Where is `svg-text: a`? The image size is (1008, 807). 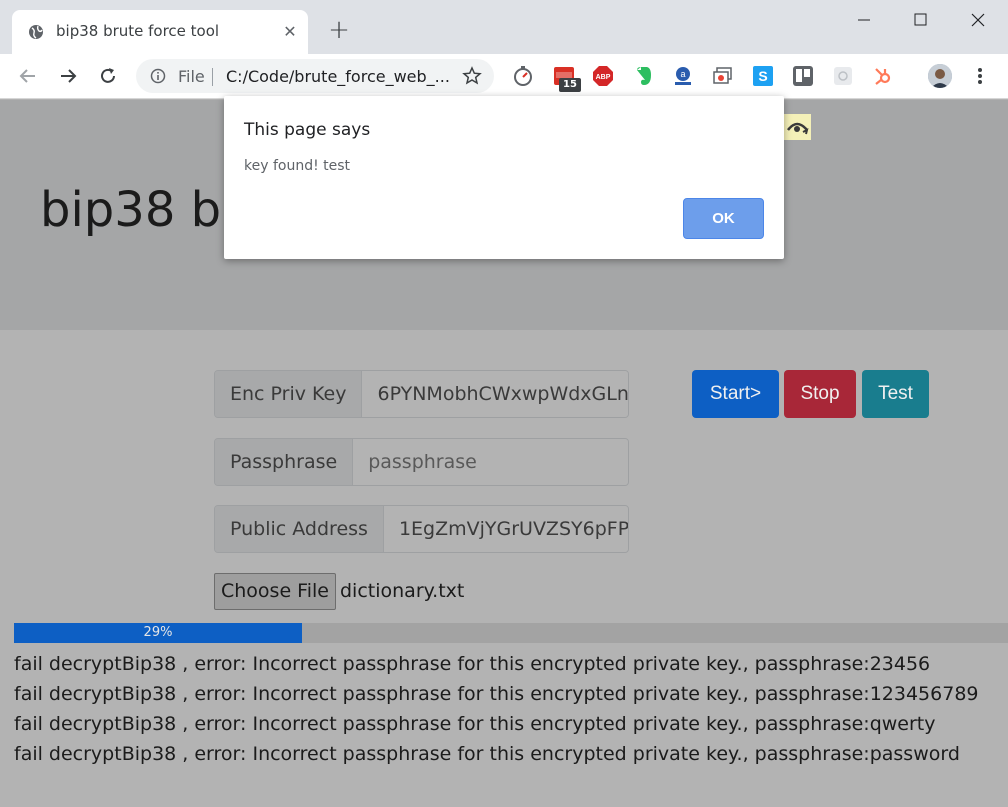
svg-text: a is located at coordinates (682, 74).